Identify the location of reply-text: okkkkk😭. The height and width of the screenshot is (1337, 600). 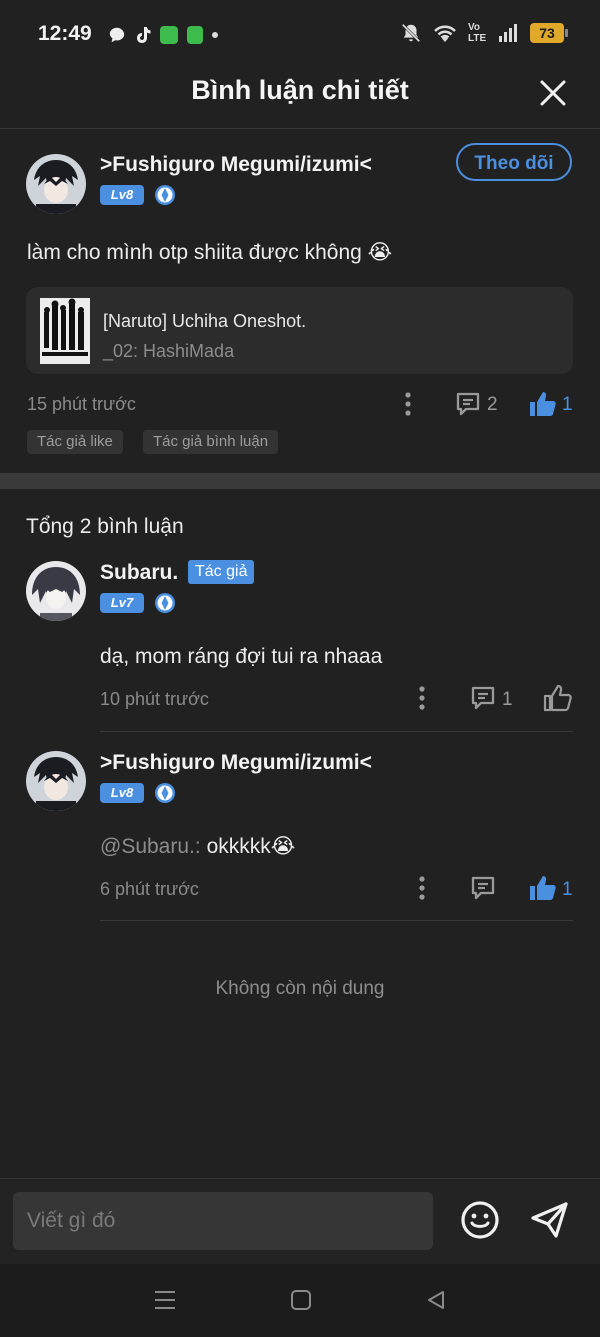
(251, 846).